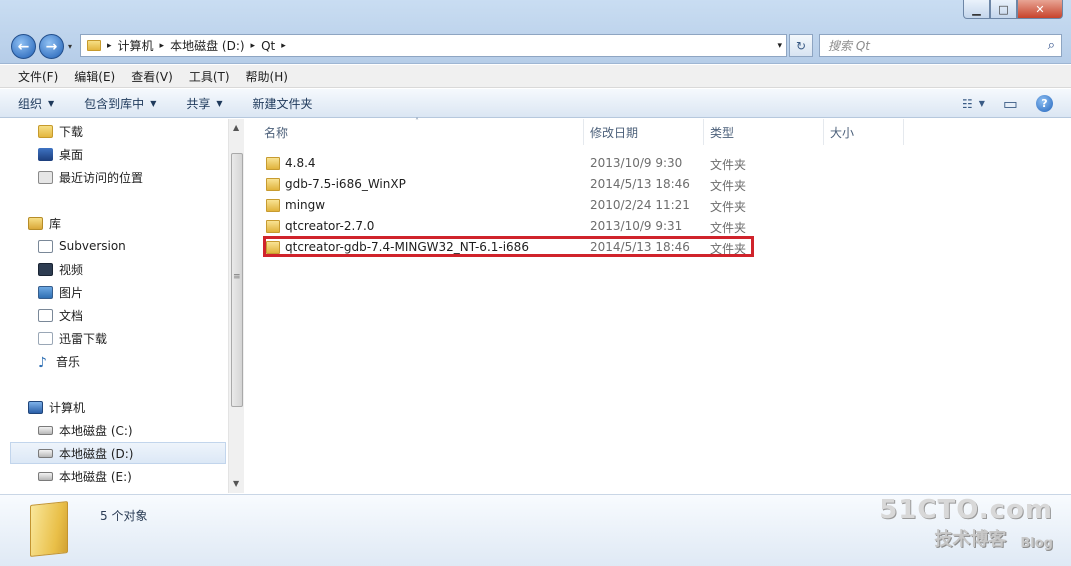  Describe the element at coordinates (1003, 9) in the screenshot. I see `maximize-button: □` at that location.